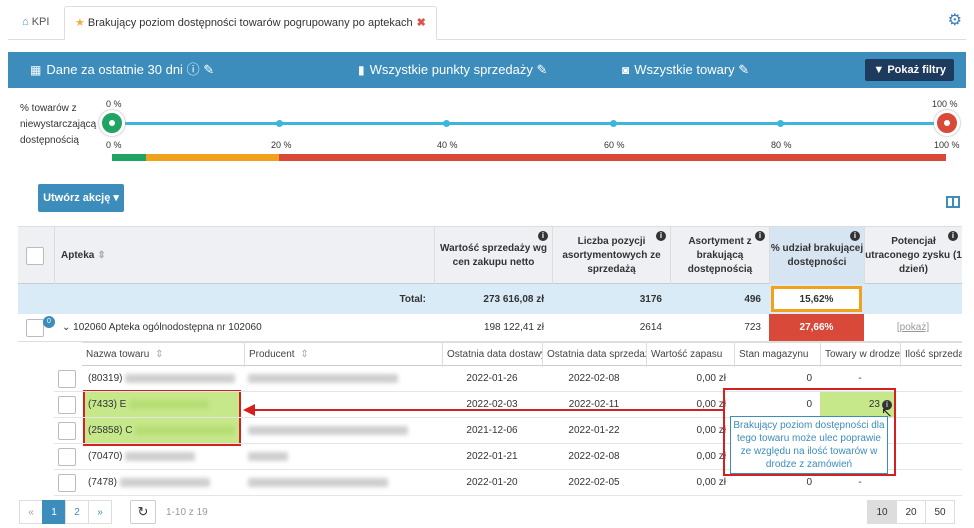 The width and height of the screenshot is (974, 528). I want to click on tick-label: 20 %, so click(281, 145).